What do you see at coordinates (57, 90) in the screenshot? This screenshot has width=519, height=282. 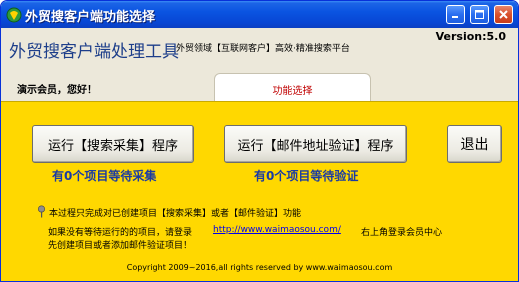 I see `welcome-text: 演示会员，您好！` at bounding box center [57, 90].